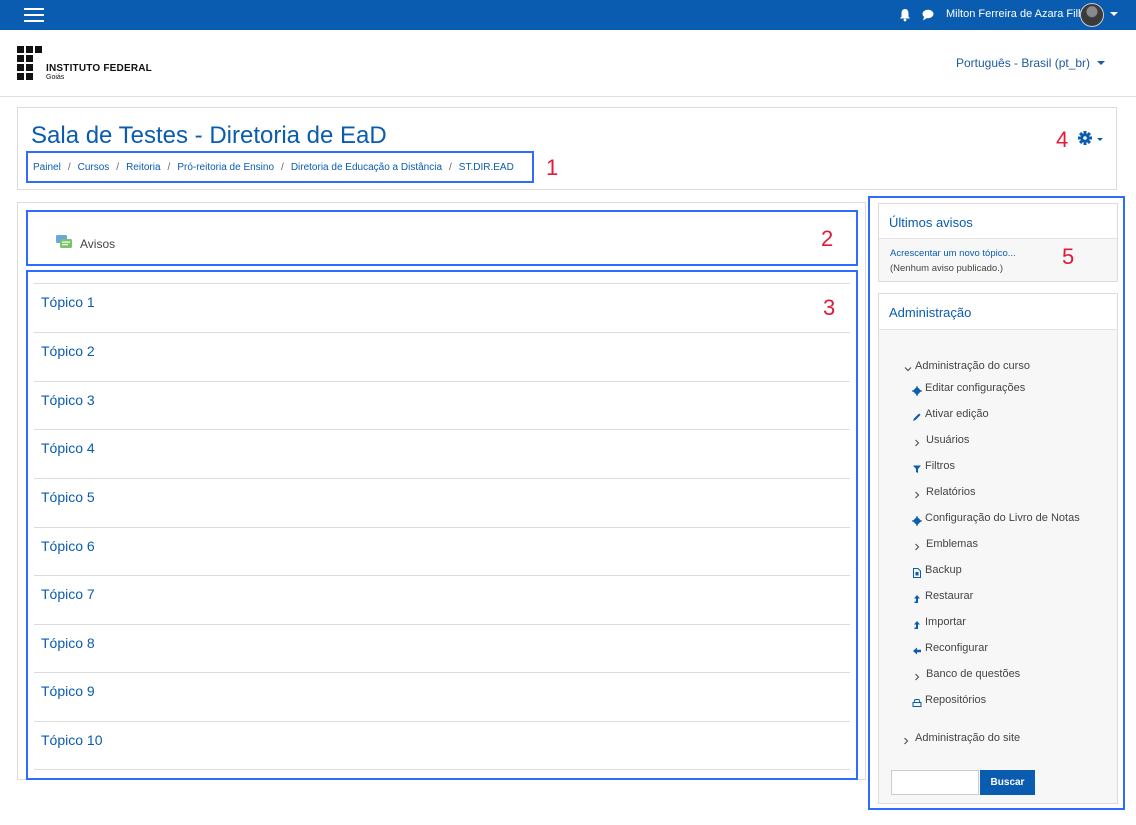 The image size is (1136, 825). What do you see at coordinates (55, 77) in the screenshot?
I see `logo-subtitle: Goiás` at bounding box center [55, 77].